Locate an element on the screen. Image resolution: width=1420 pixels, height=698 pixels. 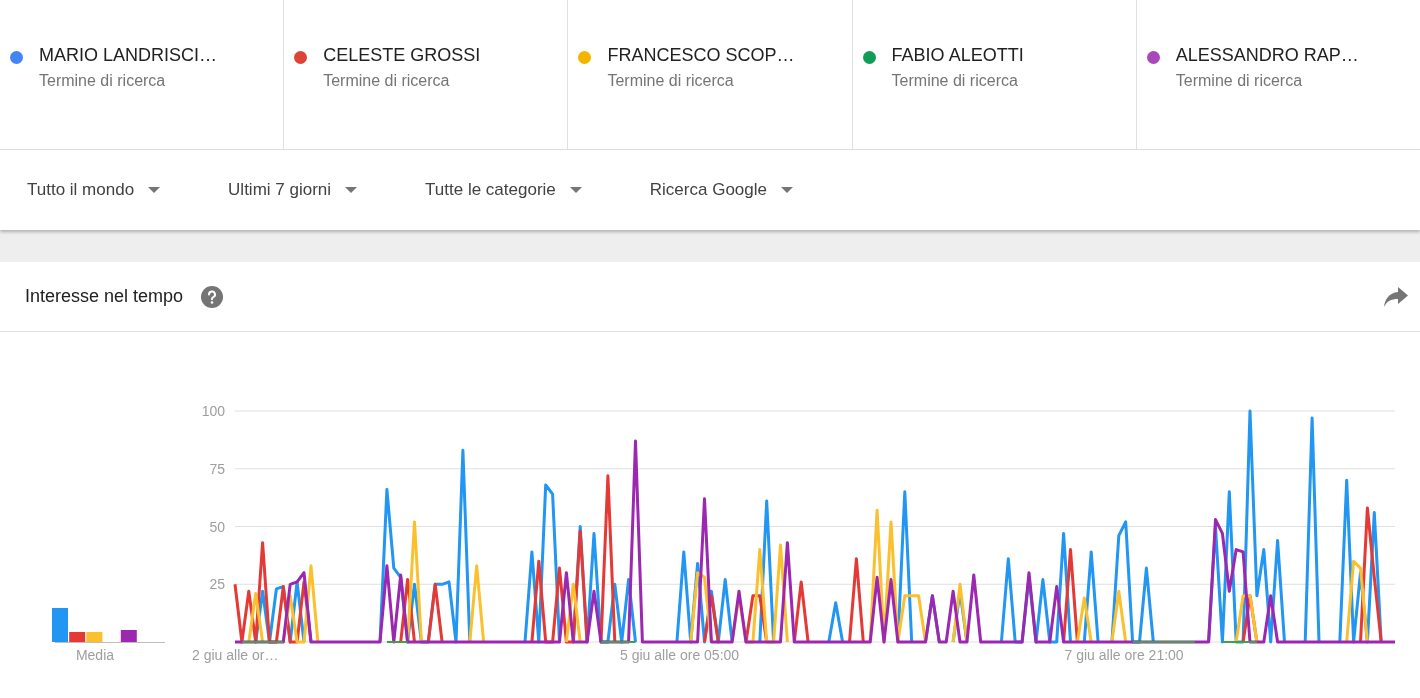
search-term-card: CELESTE GROSSI Termine di ricerca is located at coordinates (426, 74).